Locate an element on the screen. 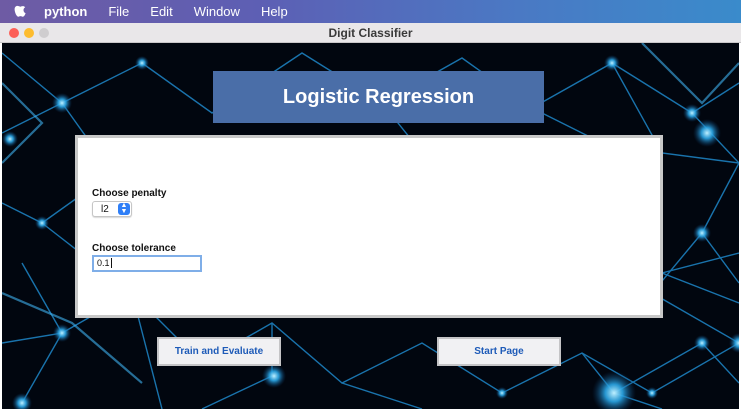 The image size is (741, 412). page-heading: Logistic Regression is located at coordinates (378, 97).